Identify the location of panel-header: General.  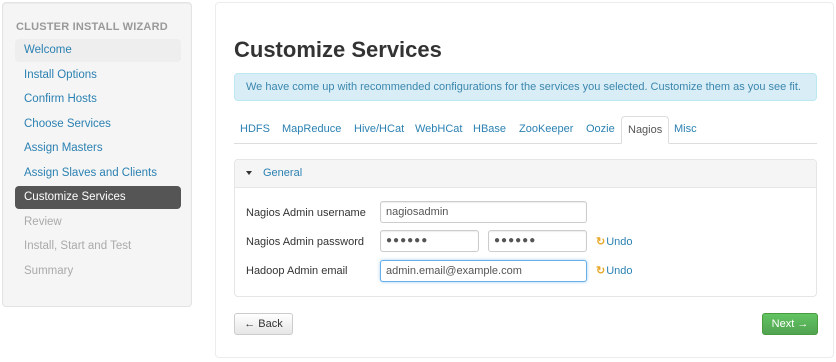
(525, 174).